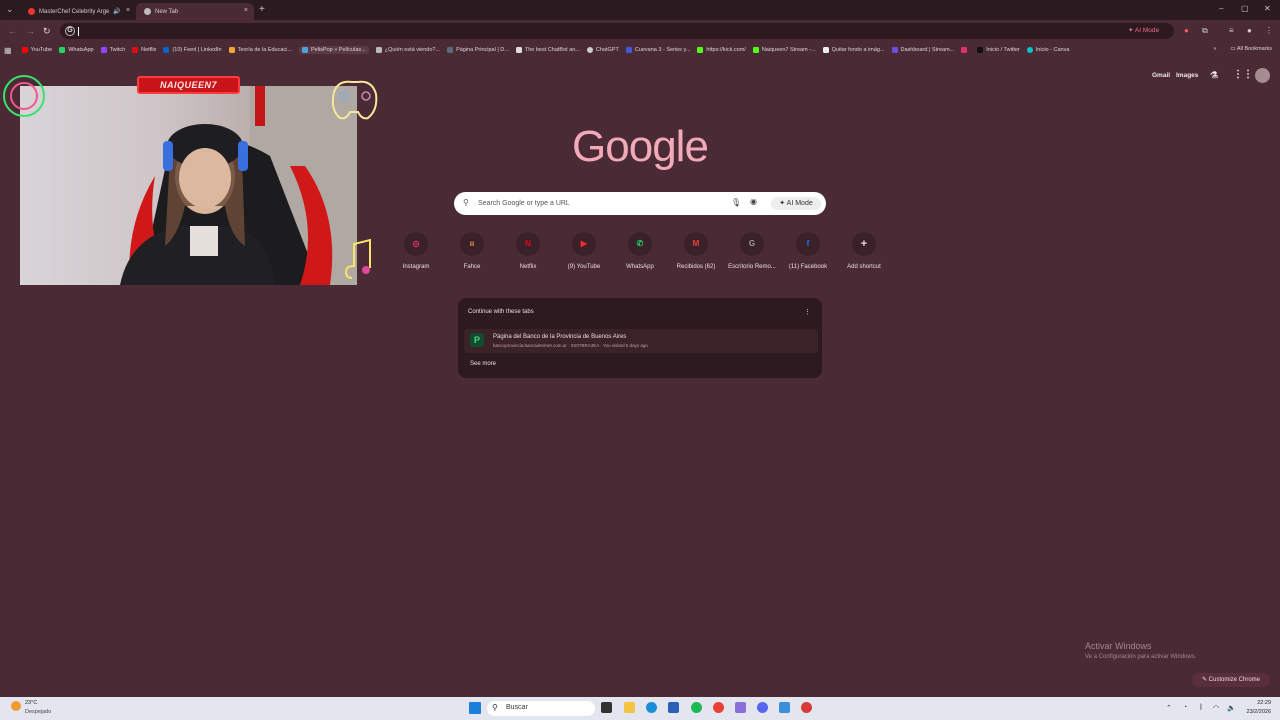 The height and width of the screenshot is (720, 1280). Describe the element at coordinates (1242, 49) in the screenshot. I see `all-bookmarks-button: » ▭ All Bookmarks` at that location.